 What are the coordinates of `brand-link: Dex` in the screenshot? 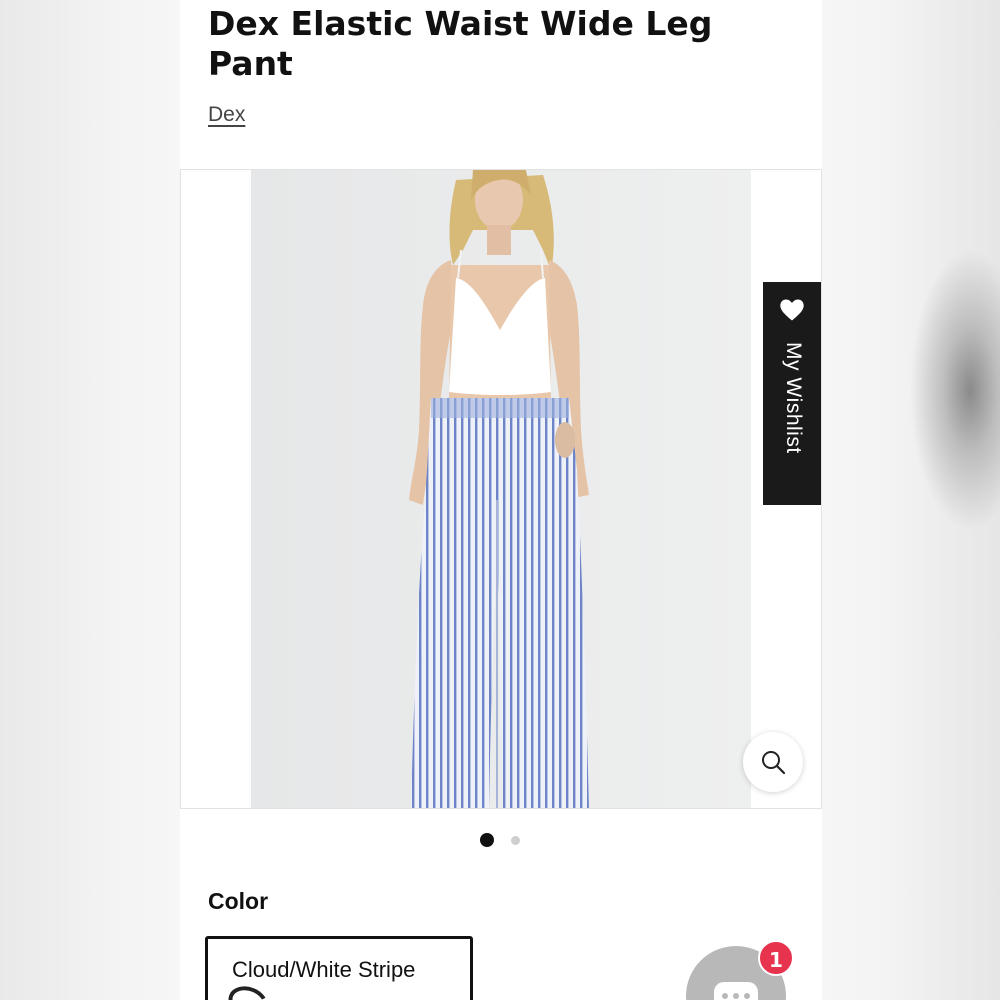 It's located at (226, 115).